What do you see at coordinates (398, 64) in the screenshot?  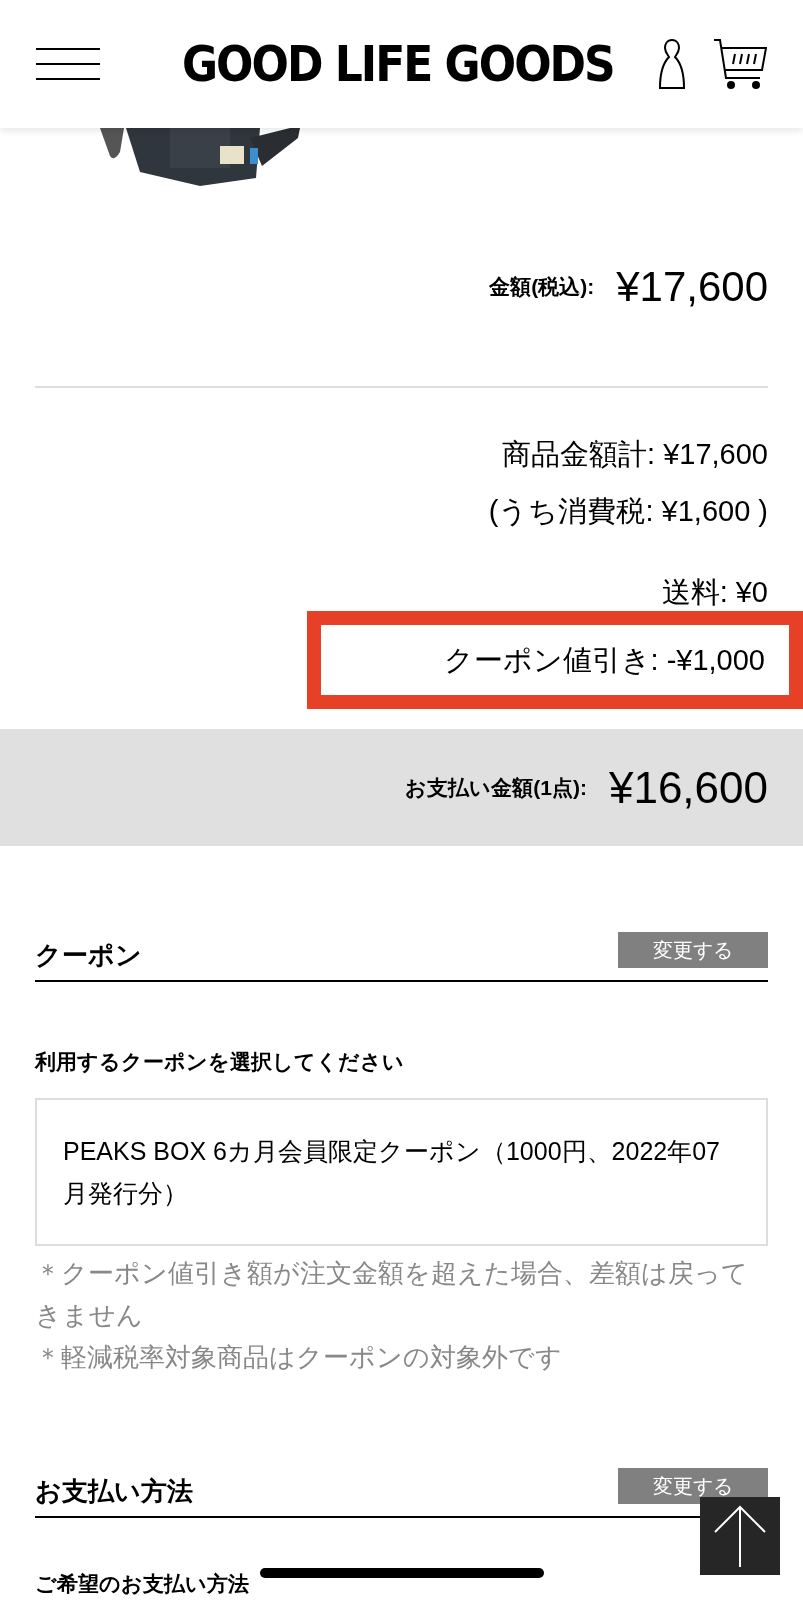 I see `logo: GOOD LIFE GOODS` at bounding box center [398, 64].